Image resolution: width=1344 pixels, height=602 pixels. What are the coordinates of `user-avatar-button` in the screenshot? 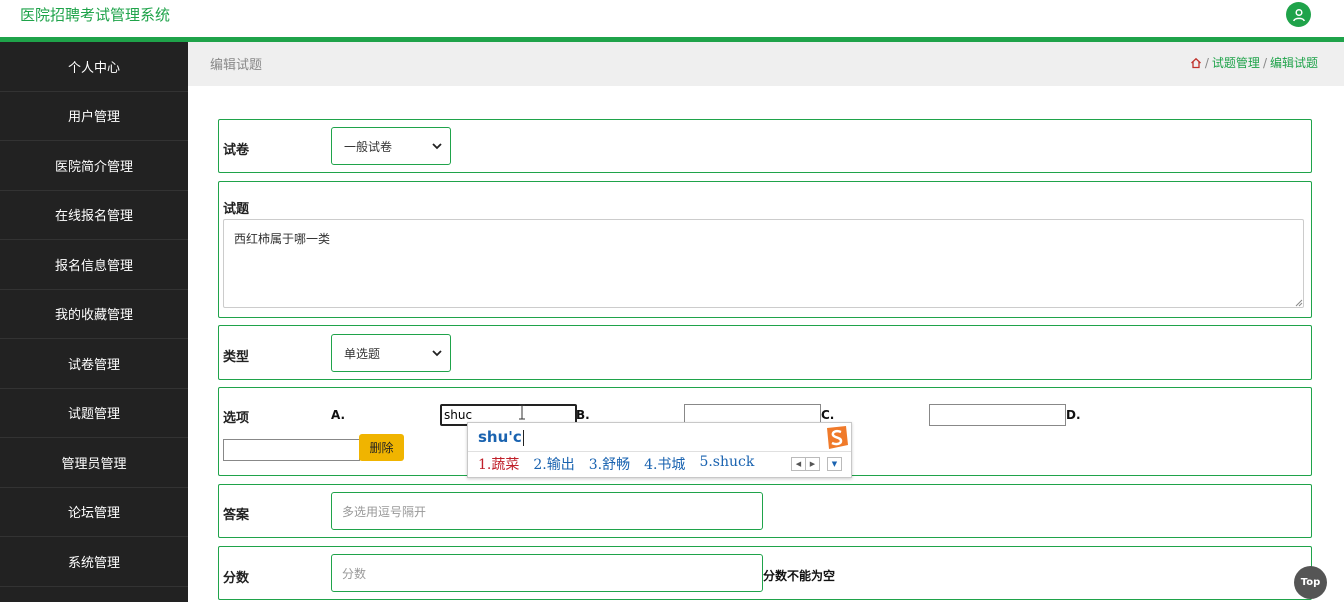 It's located at (1298, 14).